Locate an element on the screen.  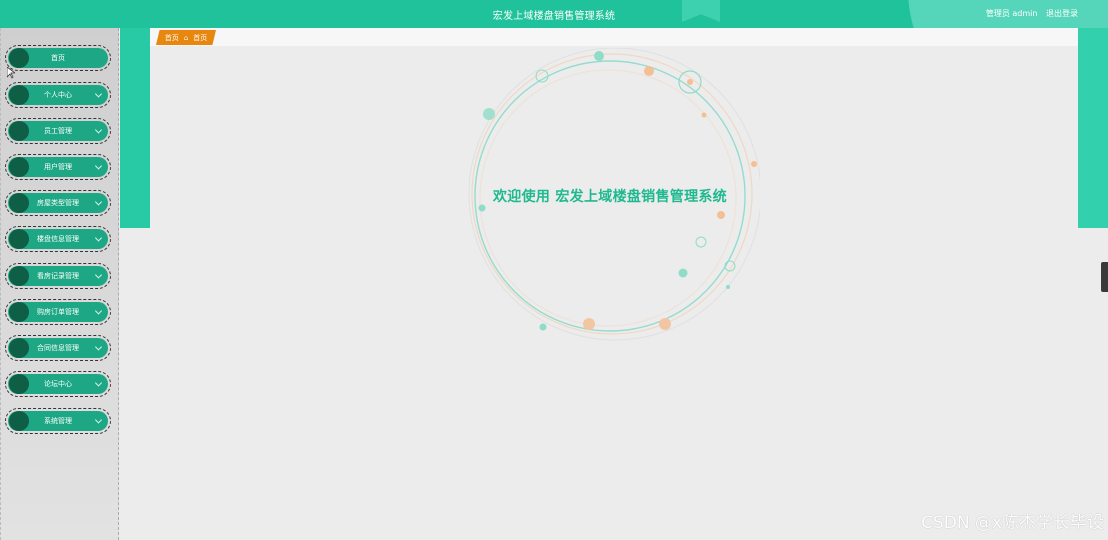
logout-link: 退出登录 is located at coordinates (1062, 13).